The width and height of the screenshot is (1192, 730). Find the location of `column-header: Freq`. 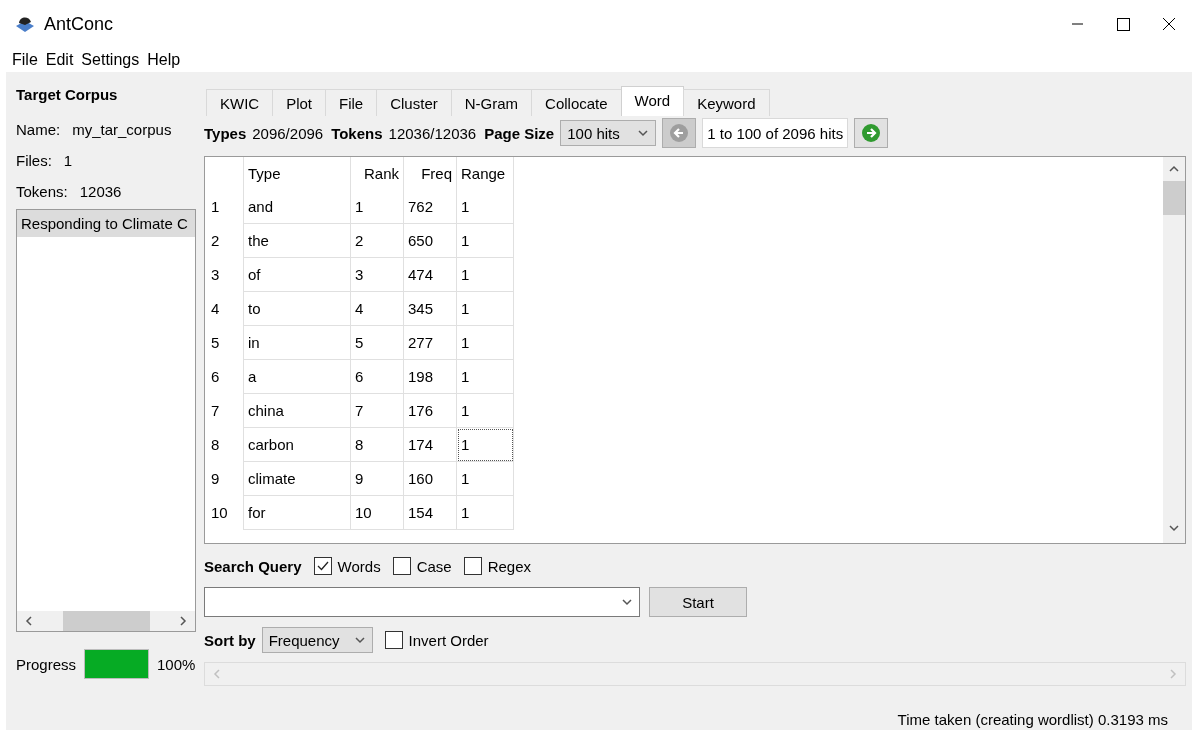

column-header: Freq is located at coordinates (430, 173).